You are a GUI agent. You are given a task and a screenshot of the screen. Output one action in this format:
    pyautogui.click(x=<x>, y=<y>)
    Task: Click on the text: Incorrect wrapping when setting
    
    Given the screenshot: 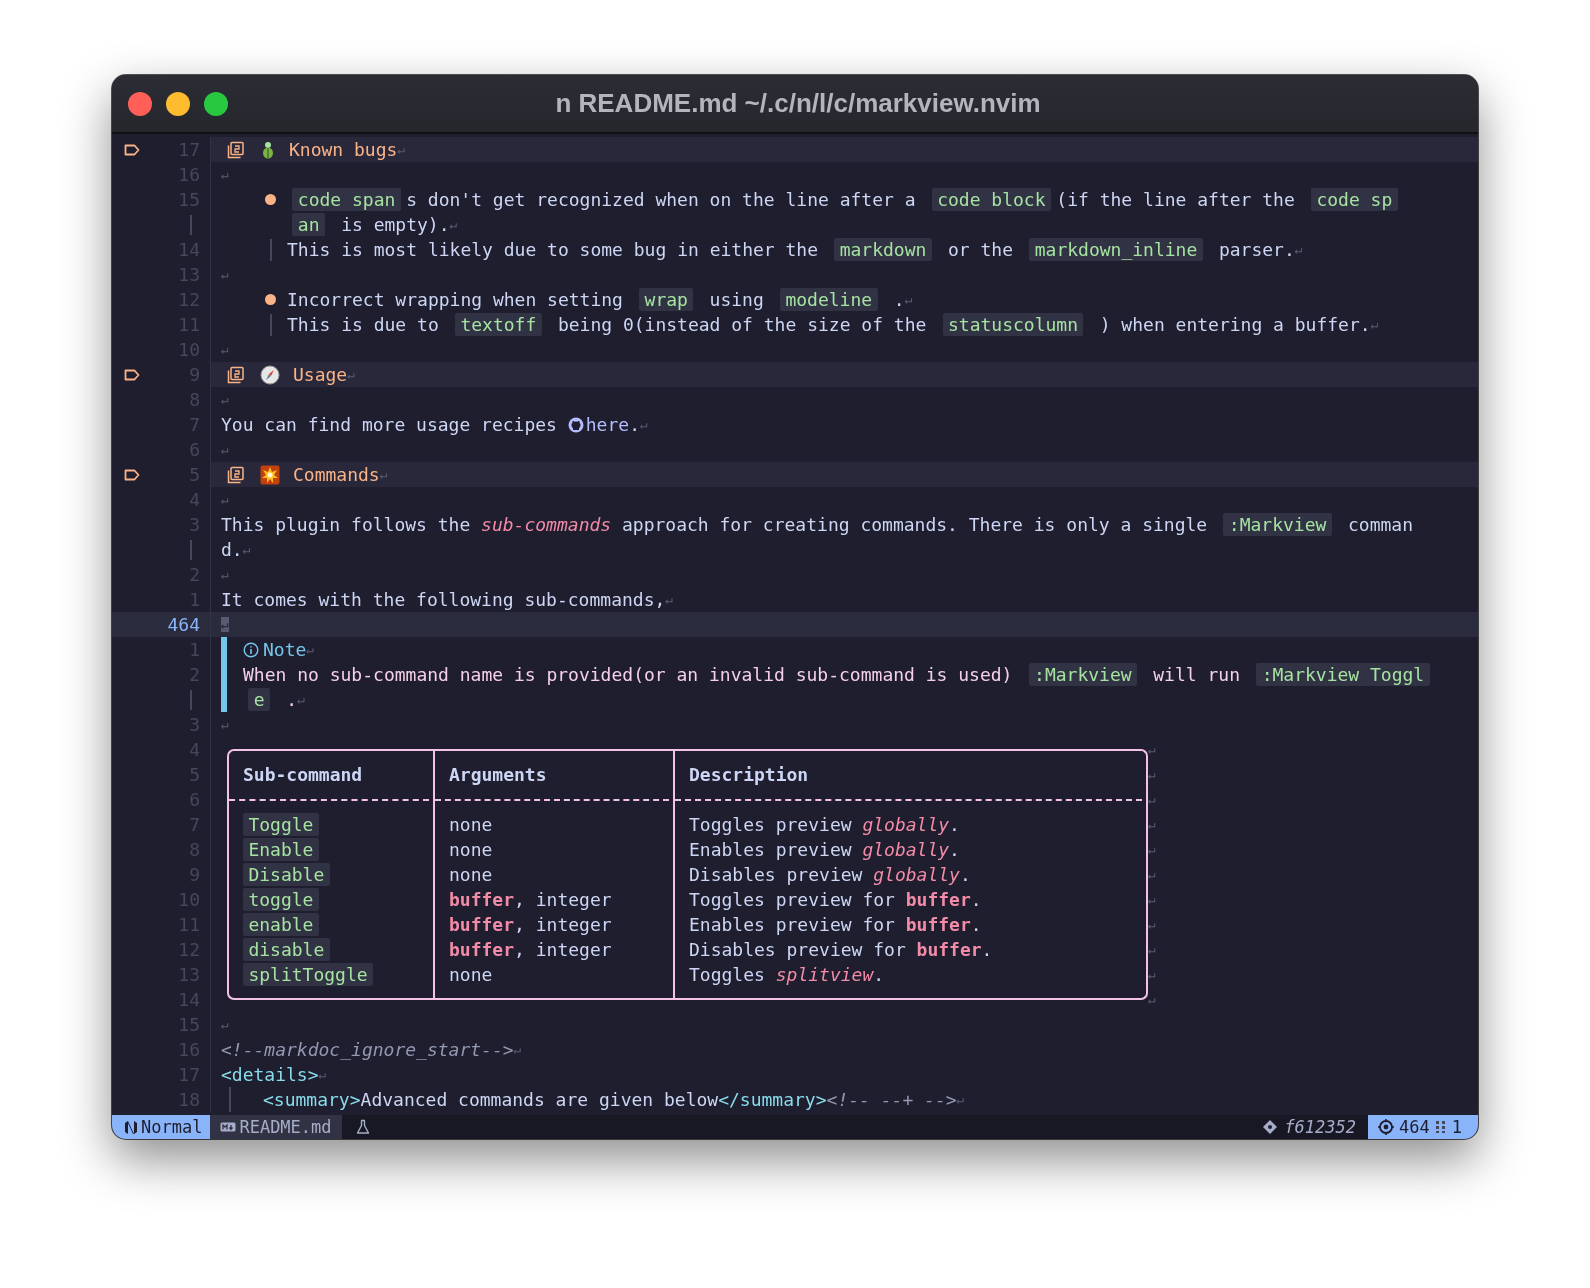 What is the action you would take?
    pyautogui.click(x=455, y=299)
    